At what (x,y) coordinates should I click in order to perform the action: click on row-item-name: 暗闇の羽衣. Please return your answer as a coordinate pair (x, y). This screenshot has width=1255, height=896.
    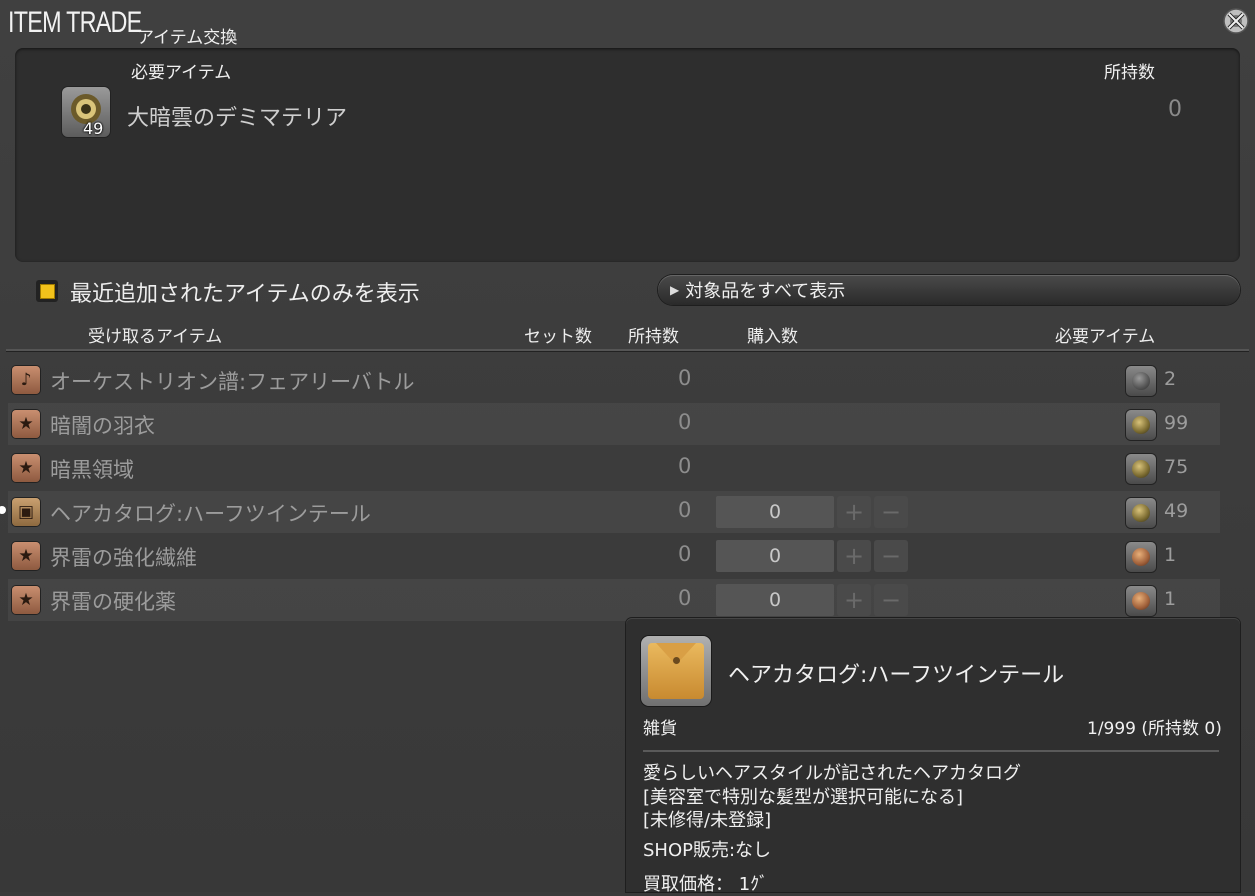
    Looking at the image, I should click on (102, 426).